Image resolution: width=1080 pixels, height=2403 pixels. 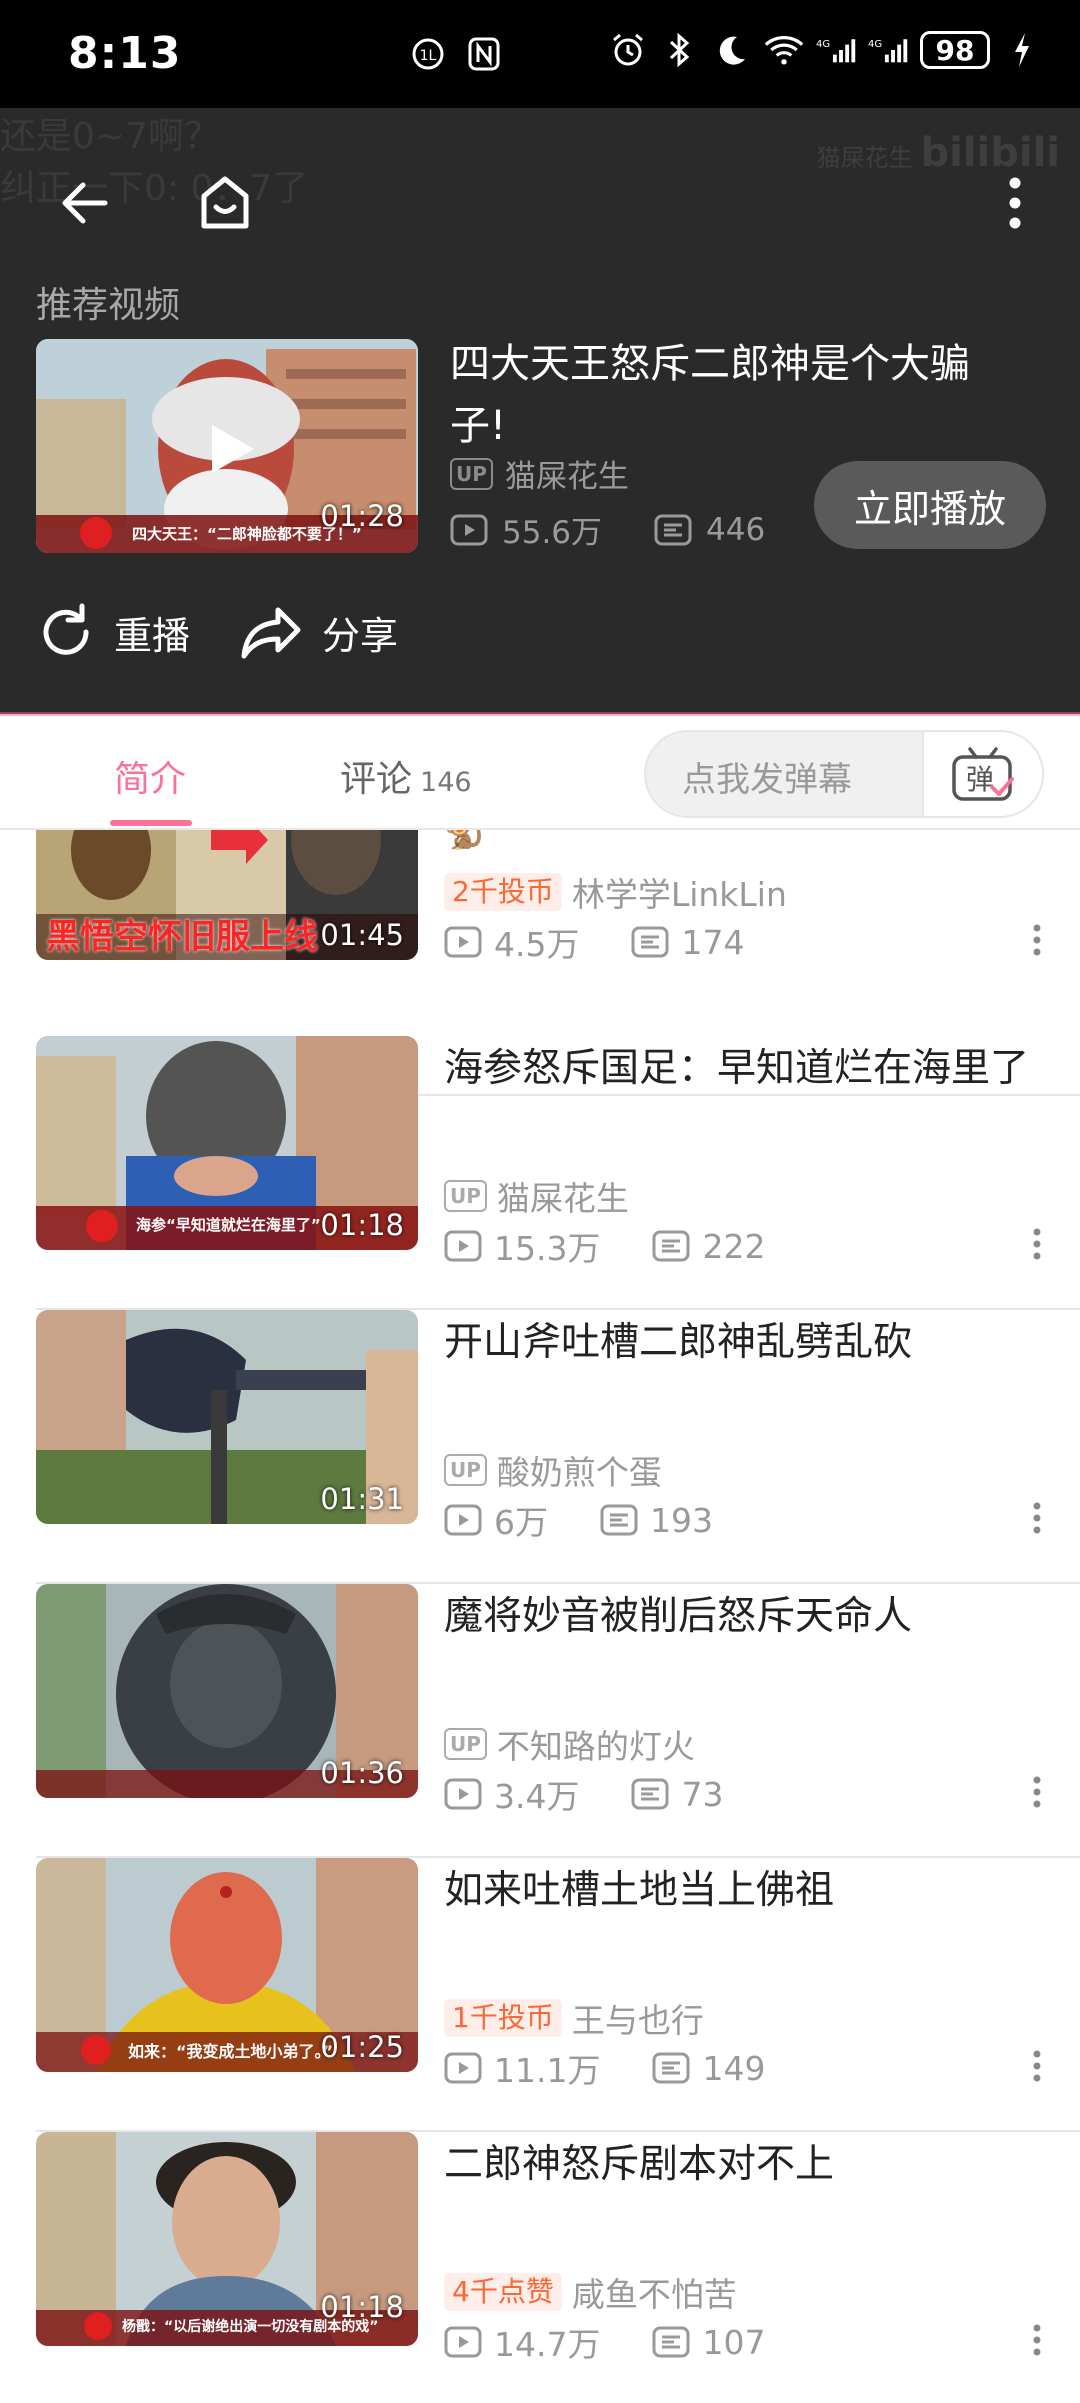 I want to click on video-thumbnail: 杨戬：“以后谢绝出演一切没有剧本的戏” 01:18, so click(x=227, y=2239).